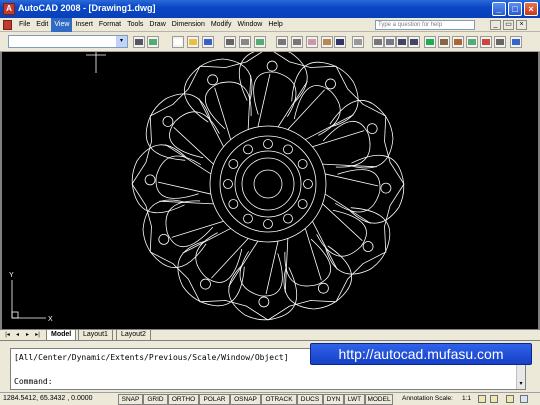 The width and height of the screenshot is (540, 405). What do you see at coordinates (42, 25) in the screenshot?
I see `menu-item-edit: Edit` at bounding box center [42, 25].